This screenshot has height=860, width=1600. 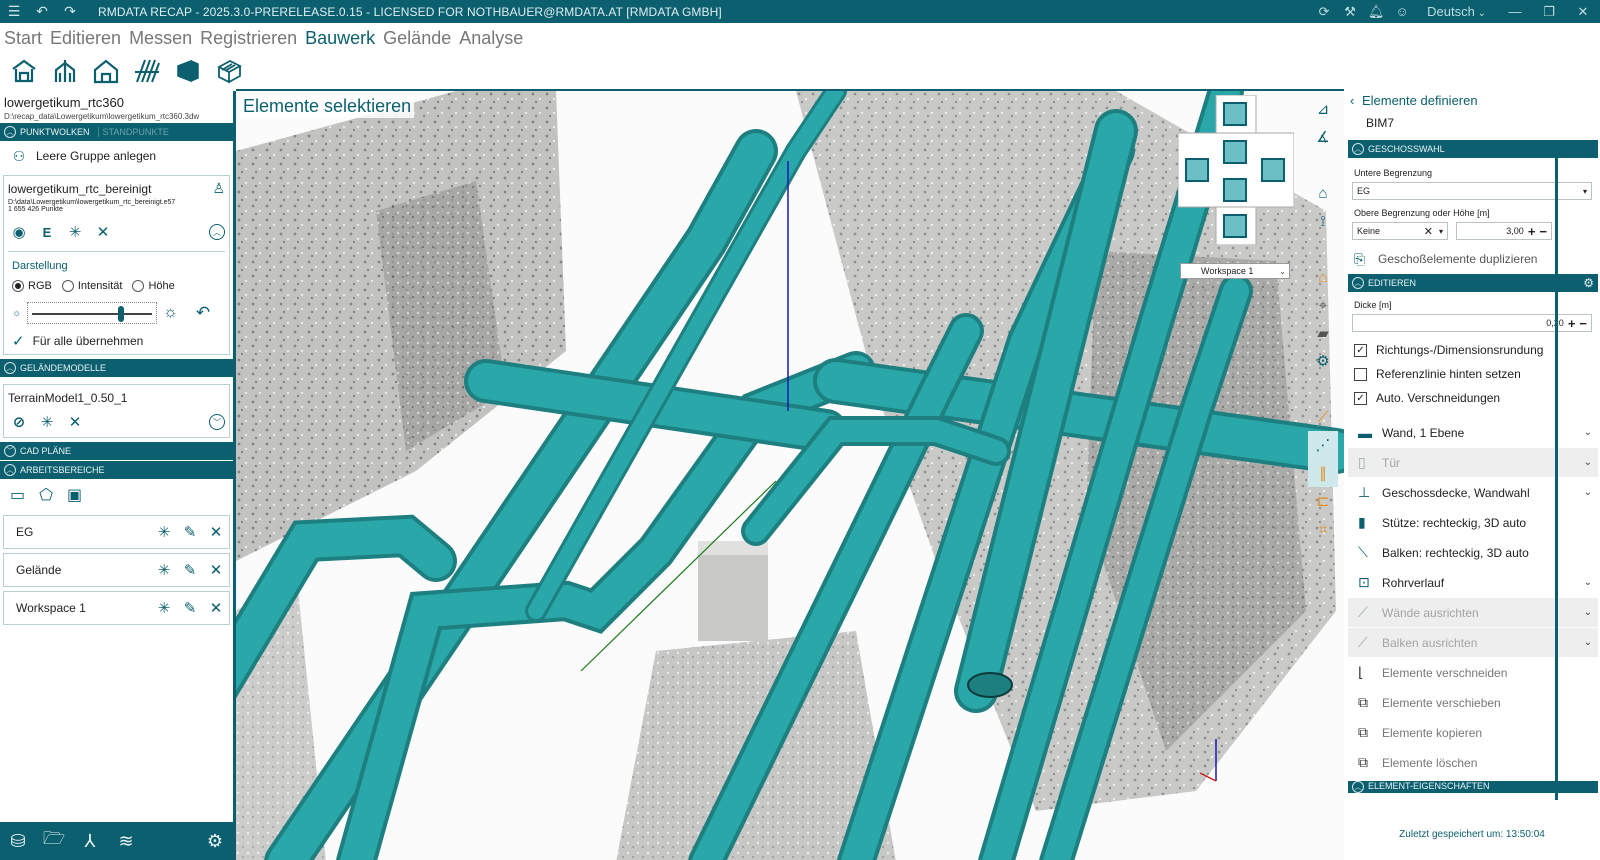 What do you see at coordinates (1376, 12) in the screenshot?
I see `bell-icon: 🔔︎` at bounding box center [1376, 12].